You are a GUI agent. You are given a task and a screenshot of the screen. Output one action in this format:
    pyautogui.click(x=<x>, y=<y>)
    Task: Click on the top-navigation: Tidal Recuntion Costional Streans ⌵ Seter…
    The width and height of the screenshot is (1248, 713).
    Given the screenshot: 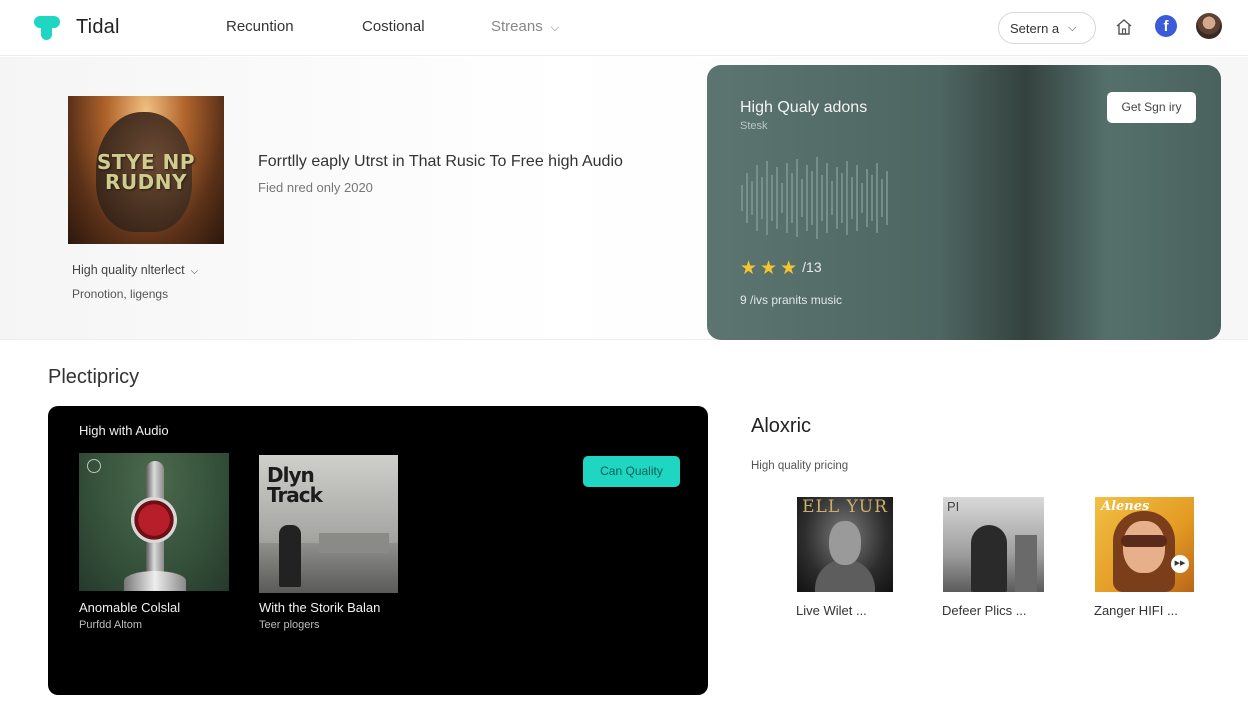 What is the action you would take?
    pyautogui.click(x=624, y=28)
    